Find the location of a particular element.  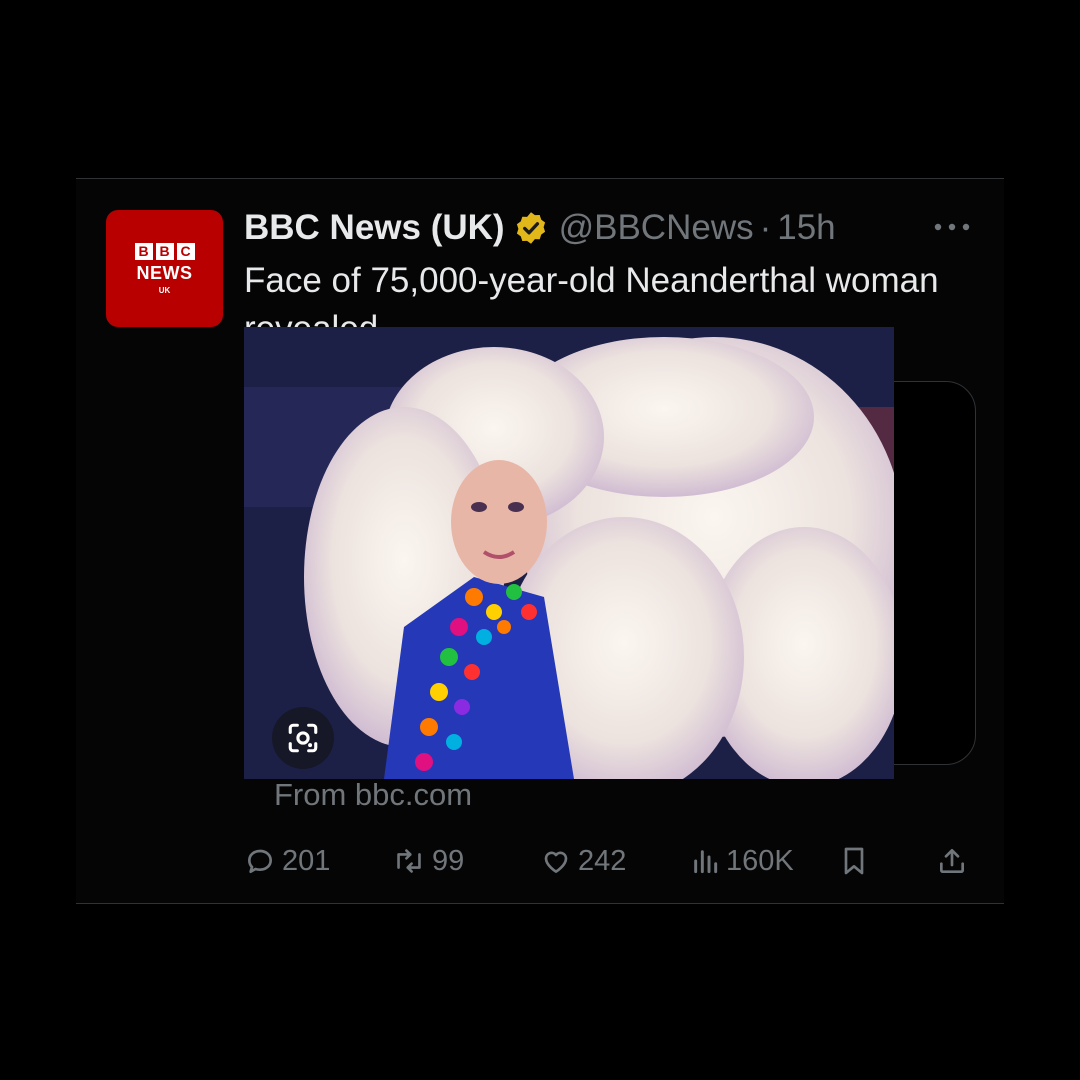

action-bar: 201 99 242 160K is located at coordinates (608, 861).